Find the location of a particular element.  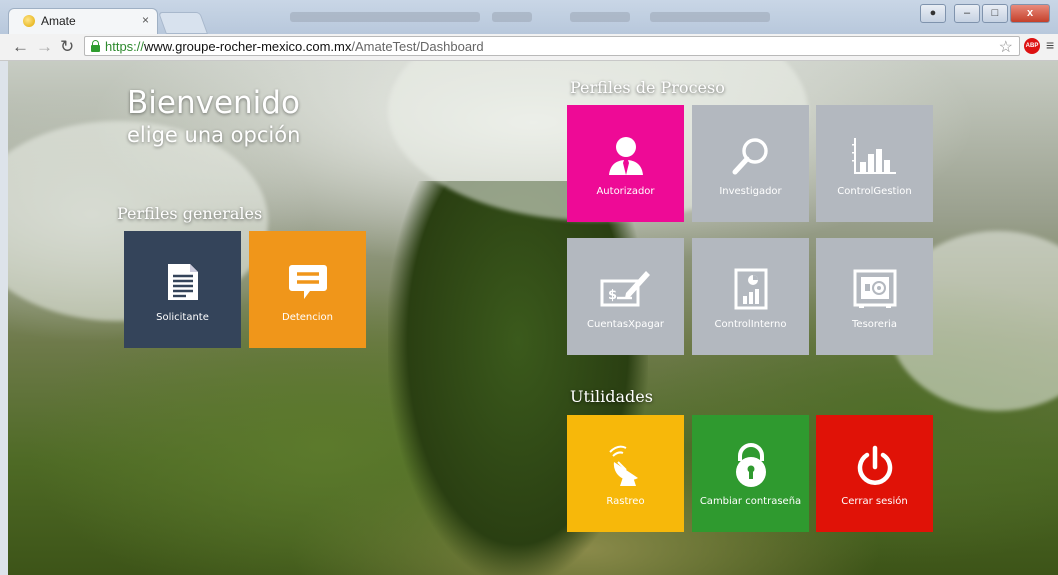

person-icon is located at coordinates (625, 156).